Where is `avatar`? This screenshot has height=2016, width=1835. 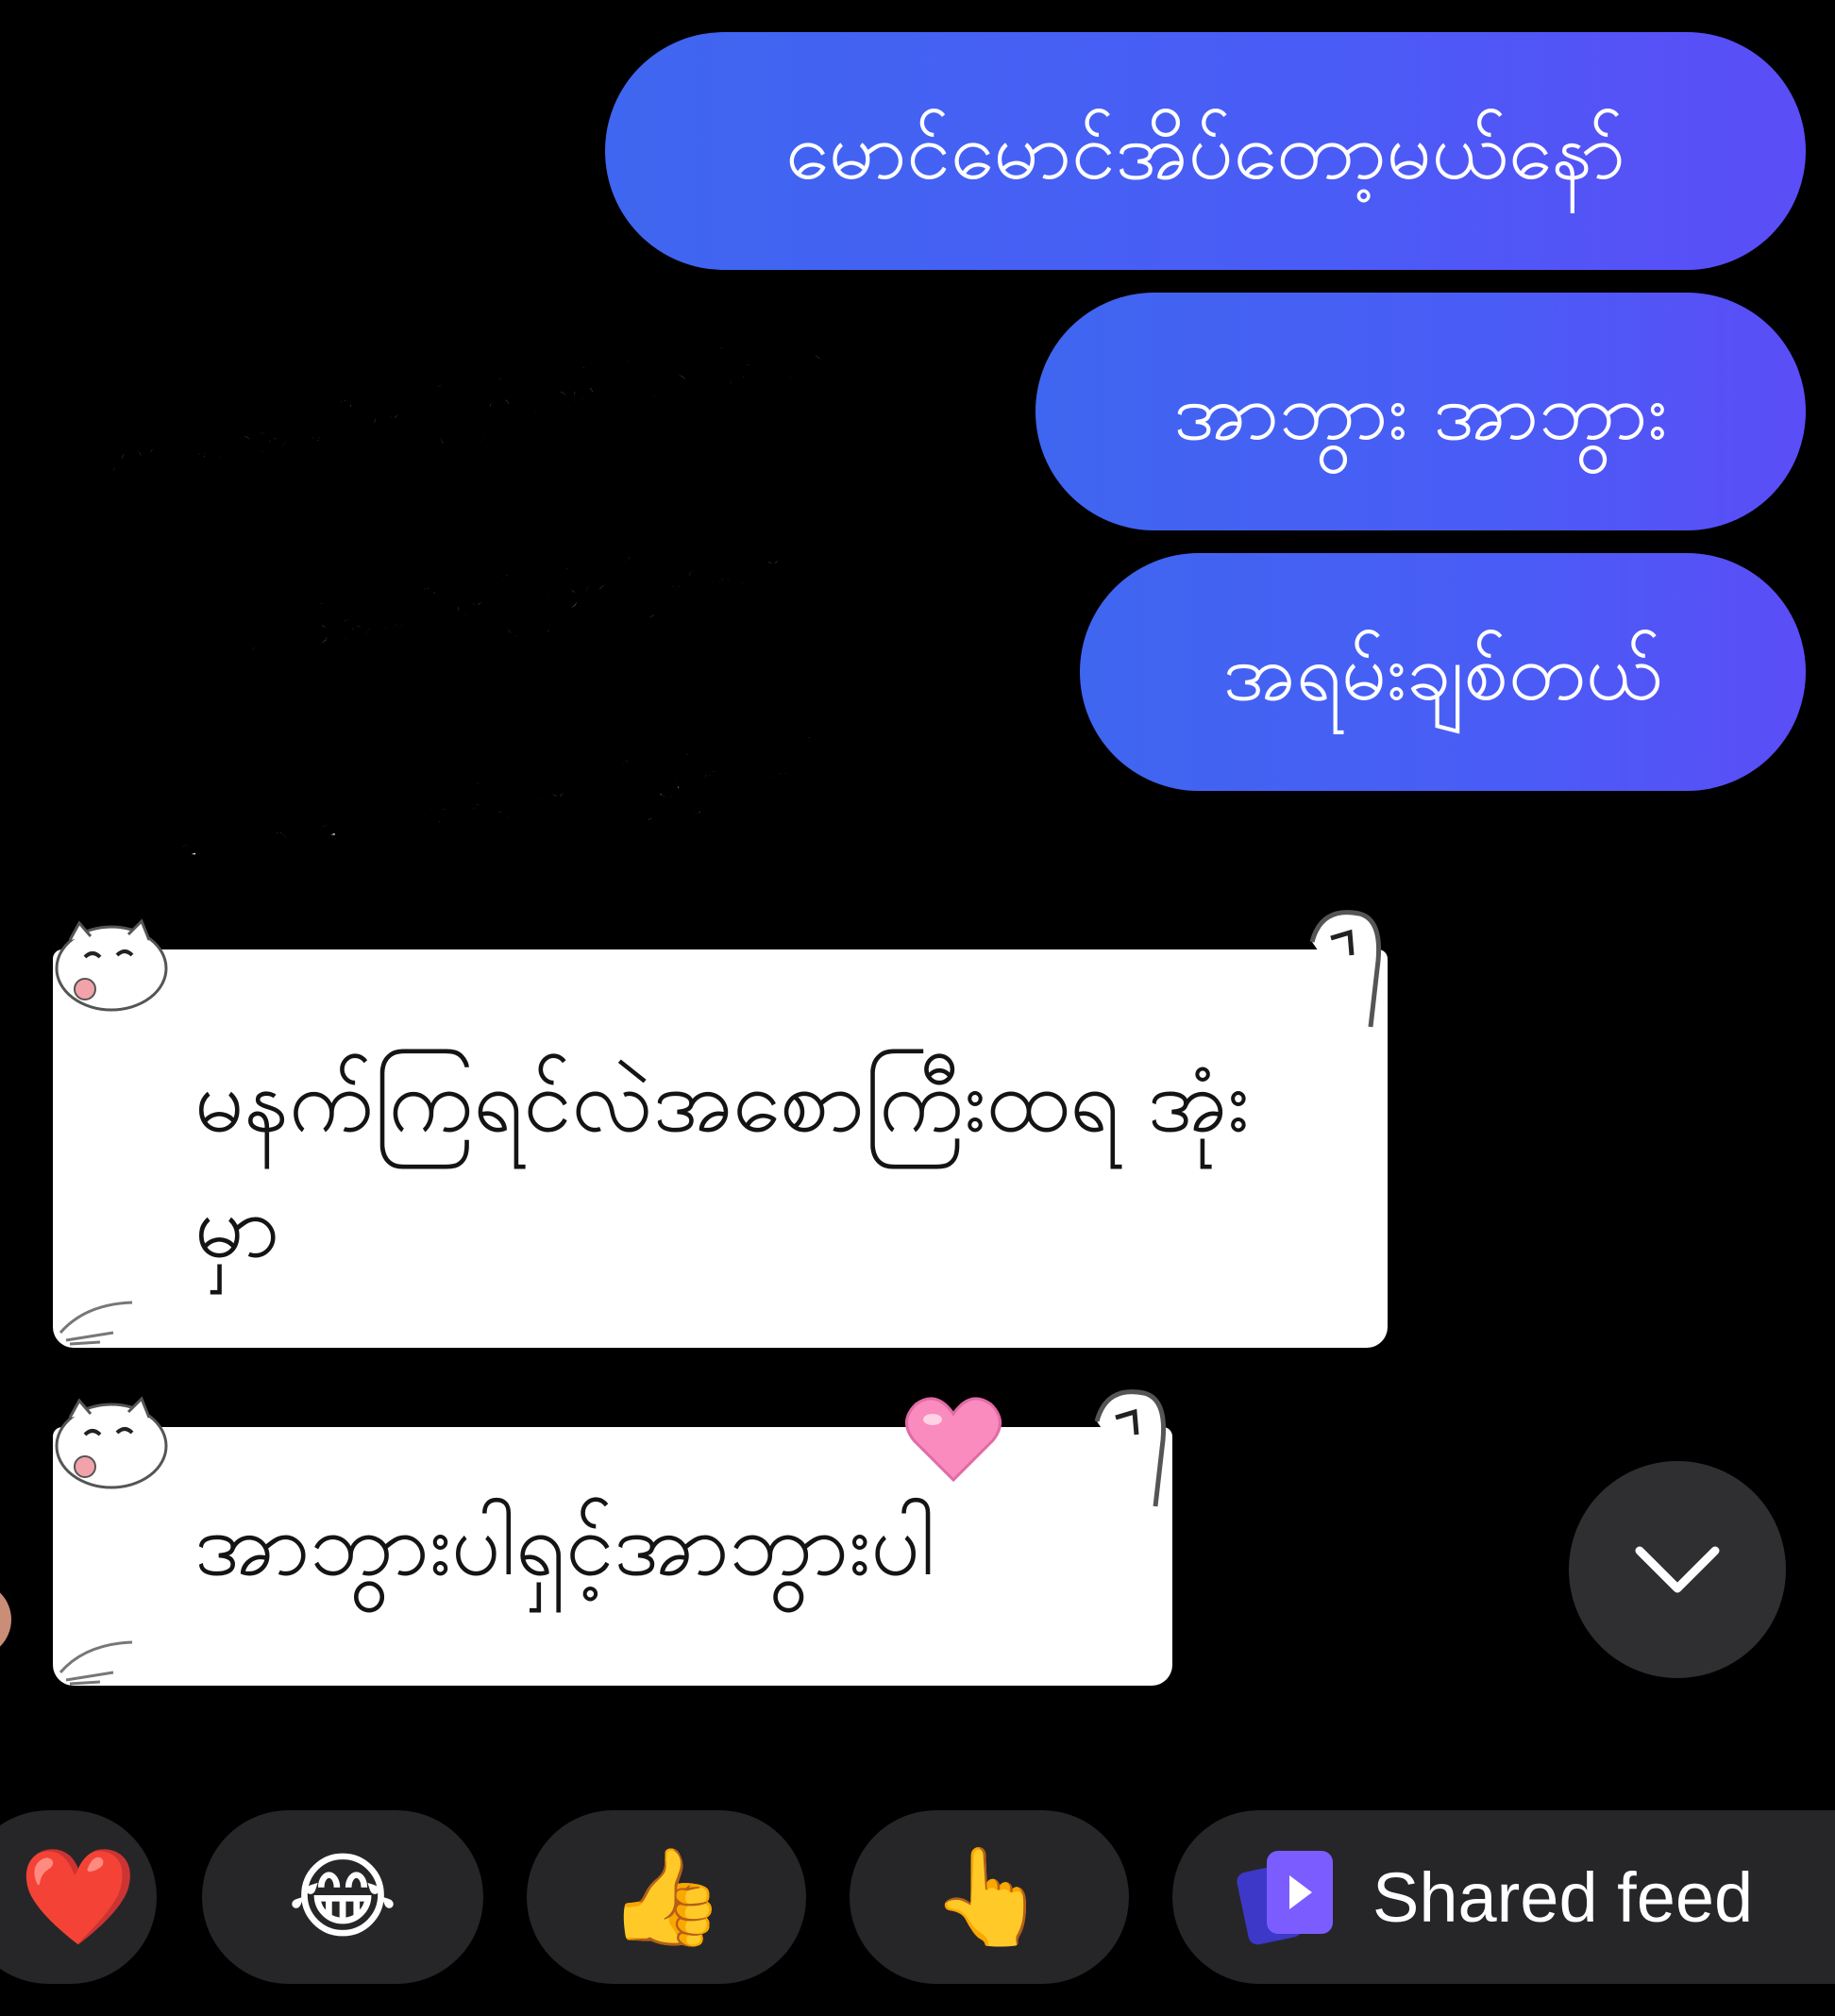
avatar is located at coordinates (6, 1619).